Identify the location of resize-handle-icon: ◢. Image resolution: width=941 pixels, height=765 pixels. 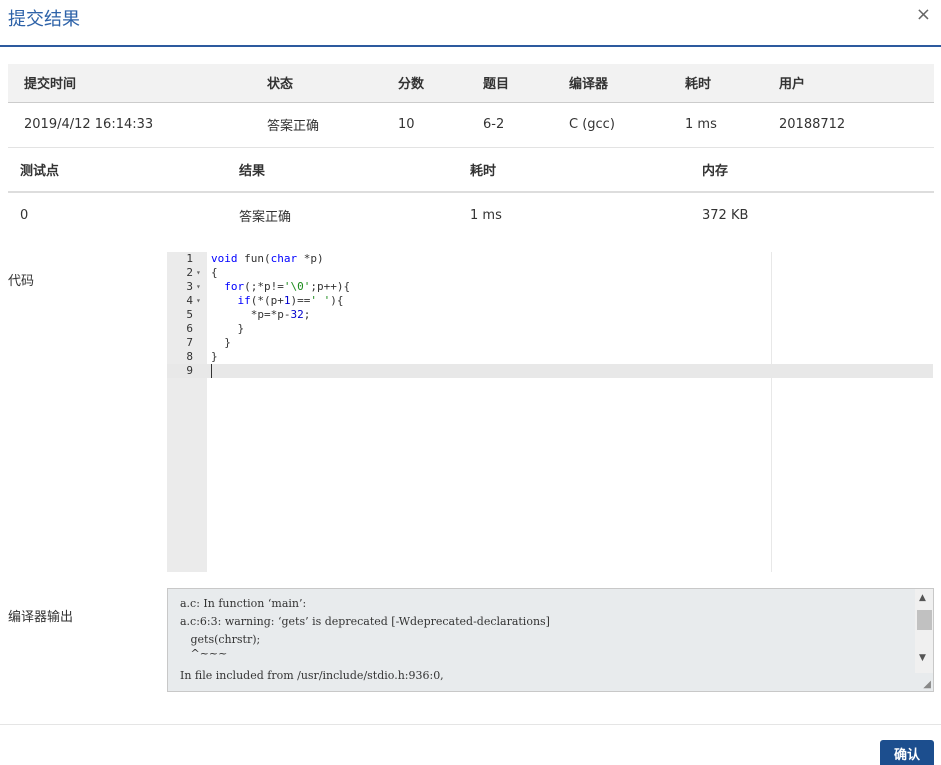
(927, 684).